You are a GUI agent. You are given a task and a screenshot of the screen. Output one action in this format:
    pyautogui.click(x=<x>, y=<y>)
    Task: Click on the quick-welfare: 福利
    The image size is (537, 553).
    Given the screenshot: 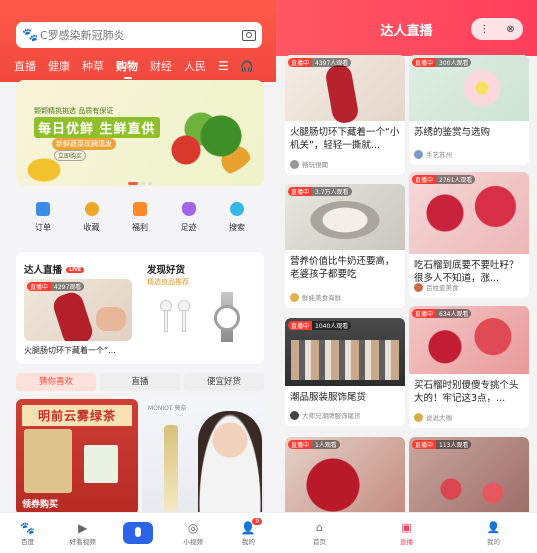 What is the action you would take?
    pyautogui.click(x=140, y=219)
    